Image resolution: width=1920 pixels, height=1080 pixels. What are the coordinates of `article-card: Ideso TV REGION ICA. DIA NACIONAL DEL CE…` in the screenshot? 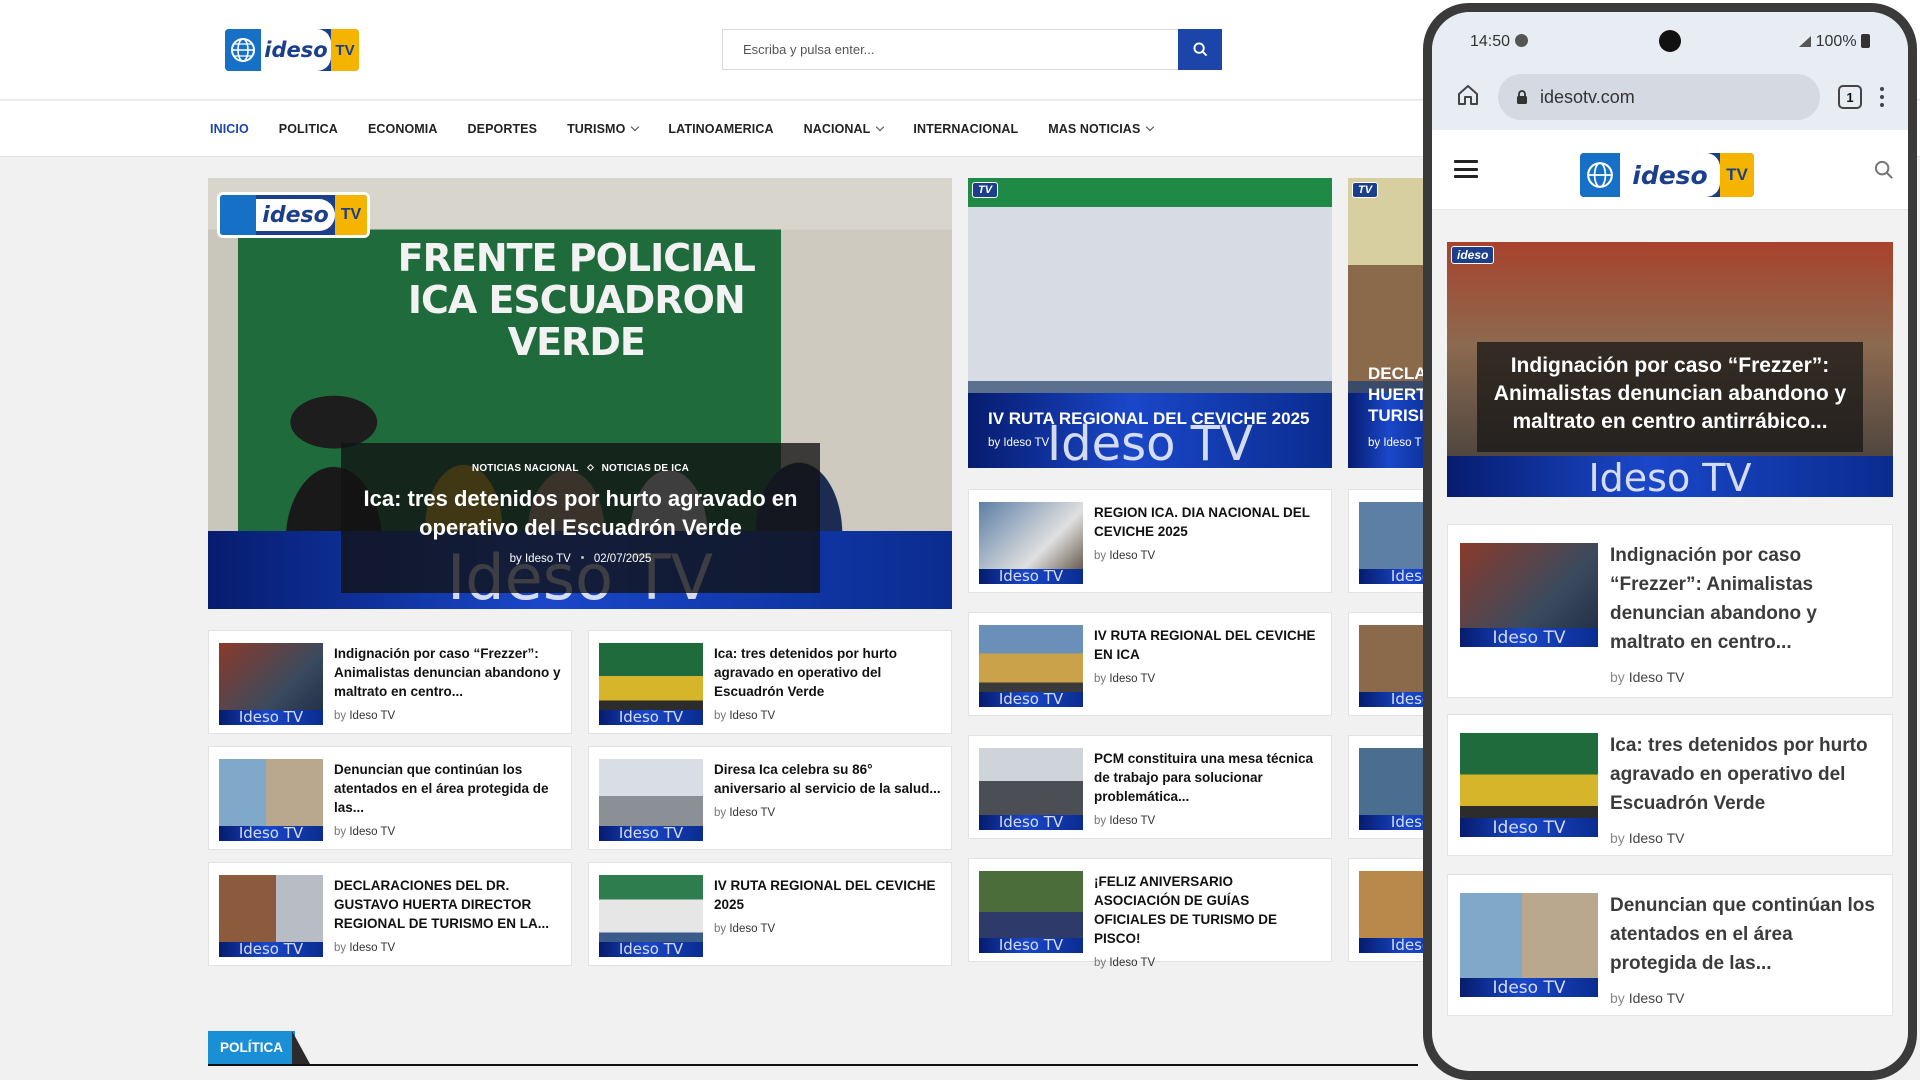 It's located at (1150, 541).